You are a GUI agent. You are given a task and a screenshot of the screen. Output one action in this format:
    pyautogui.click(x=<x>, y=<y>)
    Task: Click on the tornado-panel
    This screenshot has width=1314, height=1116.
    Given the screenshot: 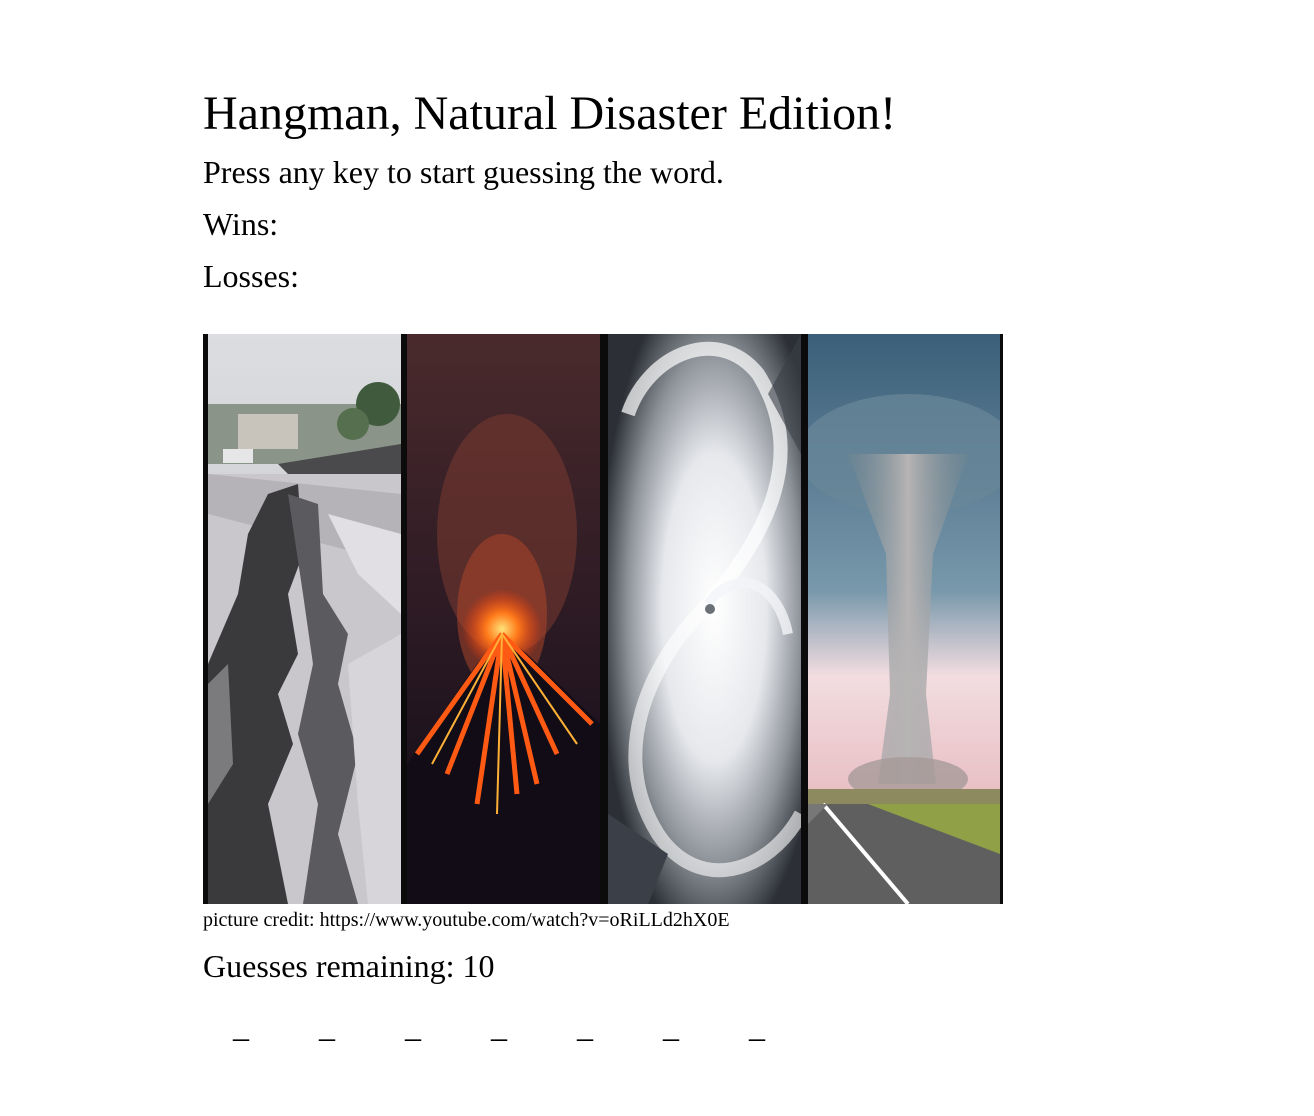 What is the action you would take?
    pyautogui.click(x=904, y=619)
    